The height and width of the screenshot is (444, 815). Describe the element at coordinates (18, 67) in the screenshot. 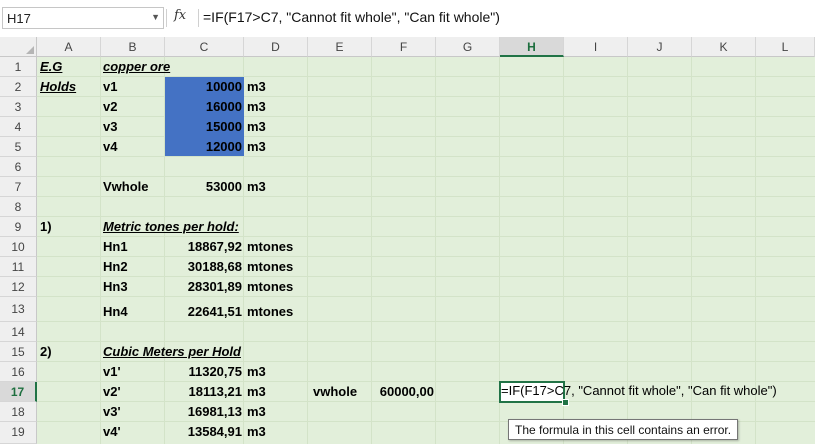

I see `row-header-1: 1` at that location.